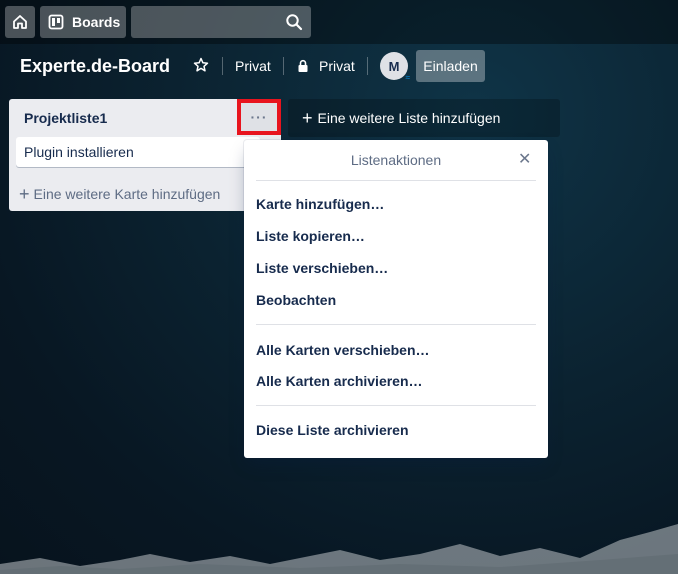  I want to click on board-visibility-label: Privat, so click(337, 66).